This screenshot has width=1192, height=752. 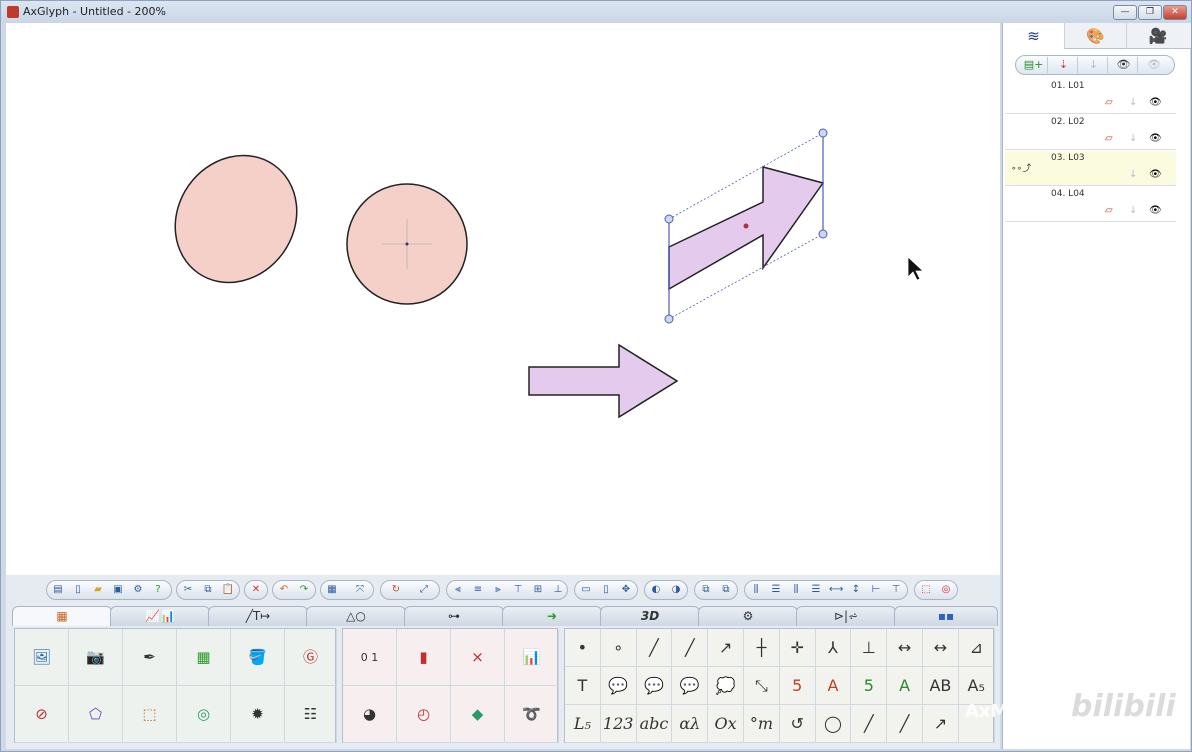 I want to click on arrow-line-tool-button: ↗, so click(x=941, y=724).